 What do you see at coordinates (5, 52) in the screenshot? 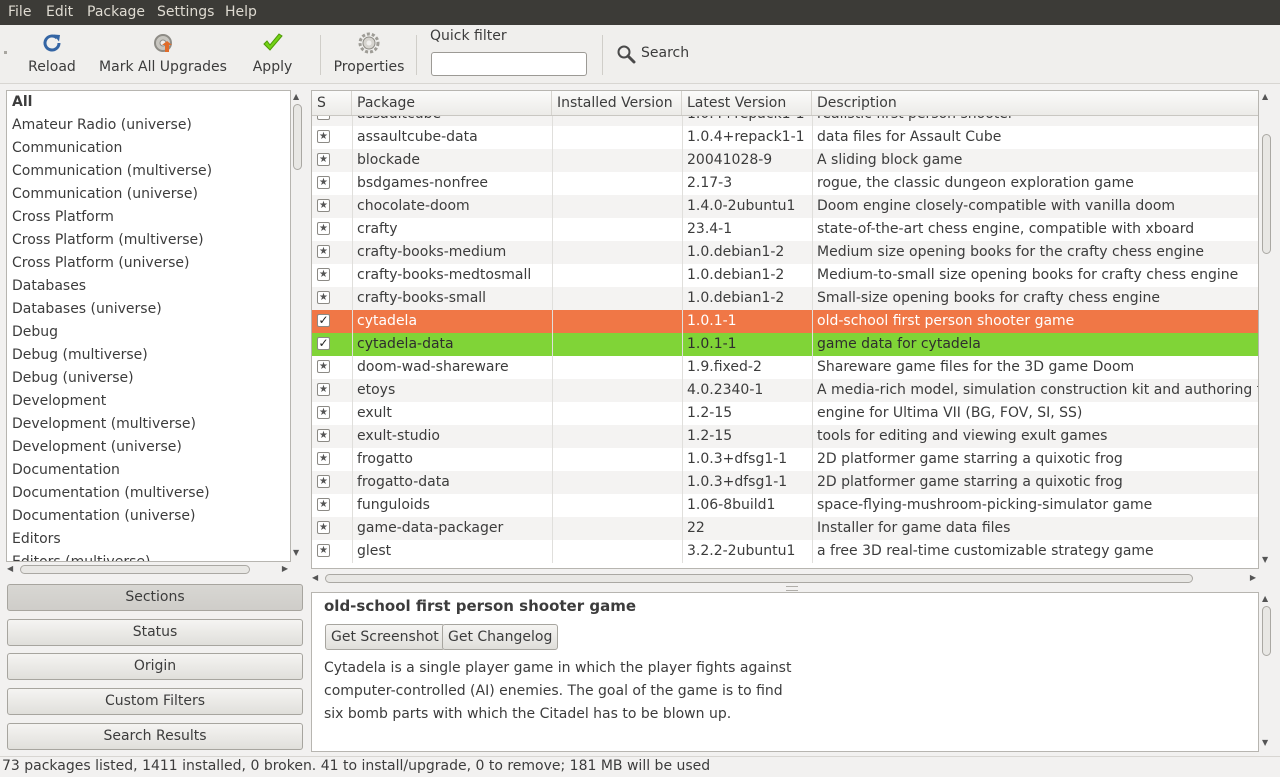
I see `toolbar-grip` at bounding box center [5, 52].